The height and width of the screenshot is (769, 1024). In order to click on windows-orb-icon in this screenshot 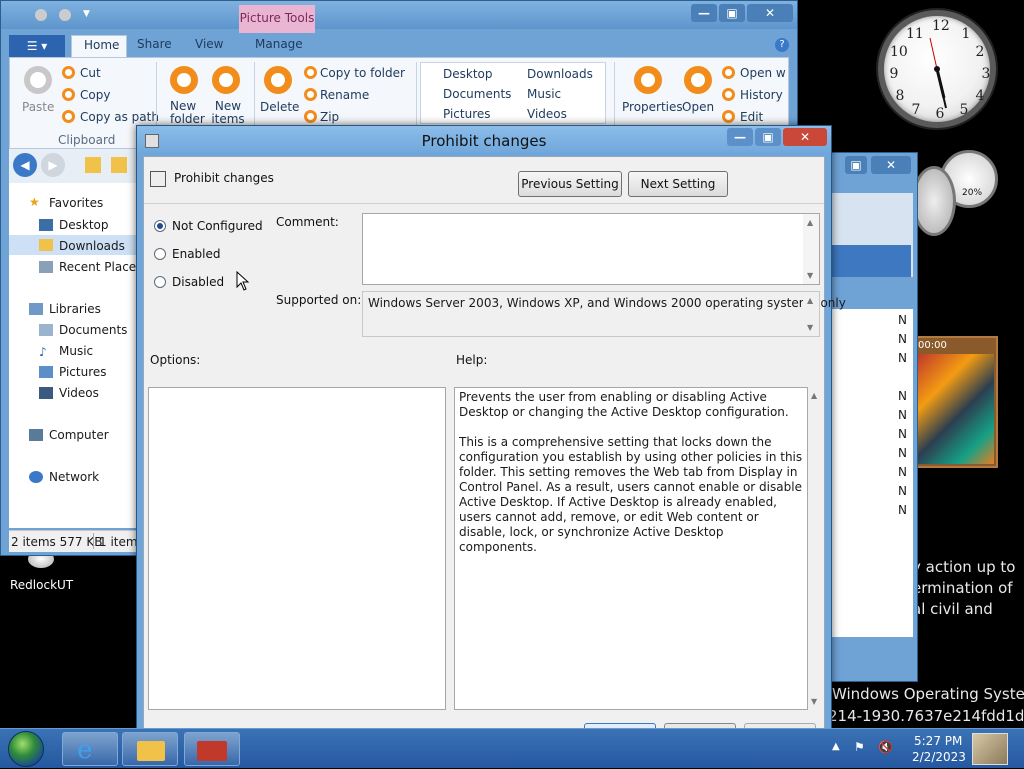, I will do `click(26, 749)`.